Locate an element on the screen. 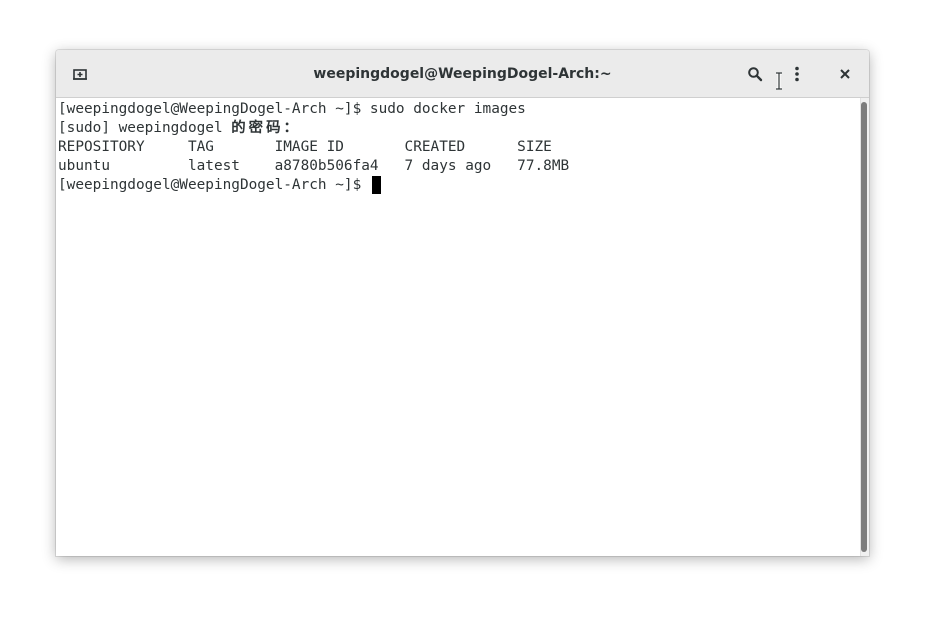 The height and width of the screenshot is (619, 925). close-icon is located at coordinates (845, 74).